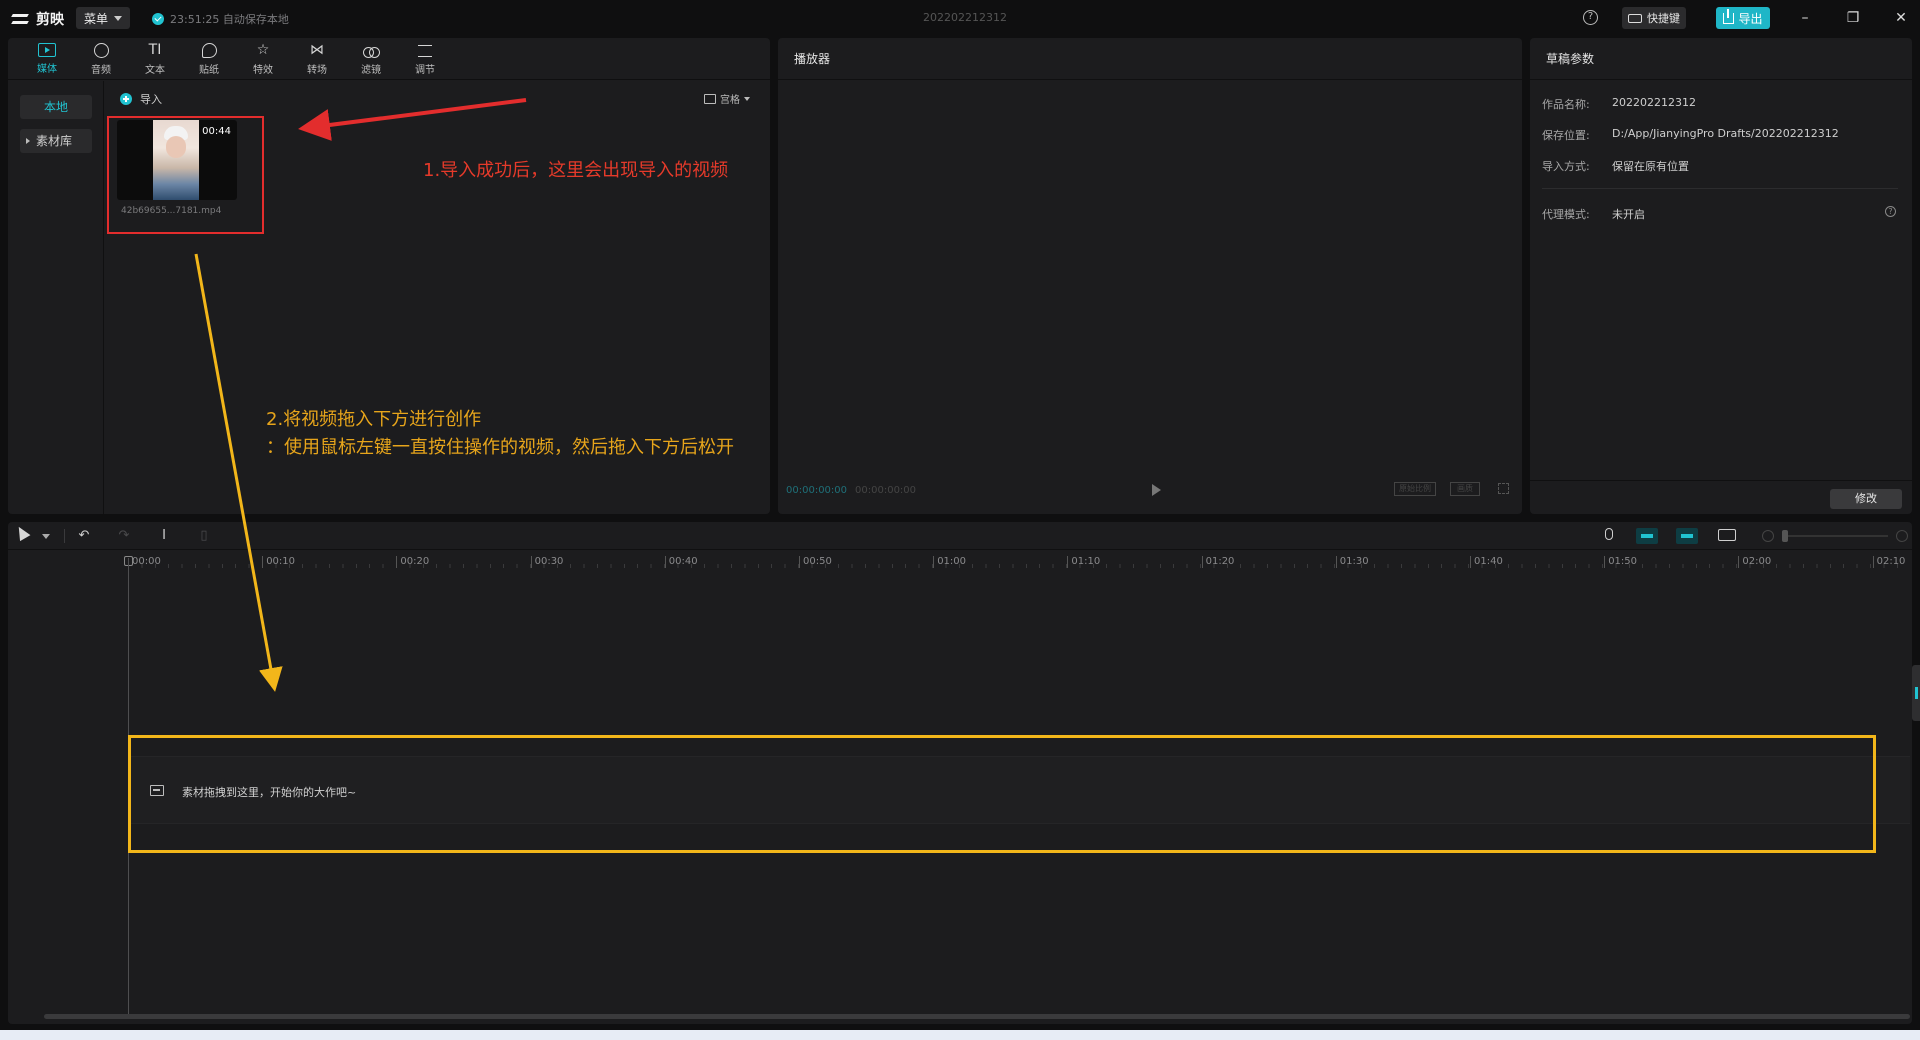  I want to click on param-value: 未开启, so click(1628, 214).